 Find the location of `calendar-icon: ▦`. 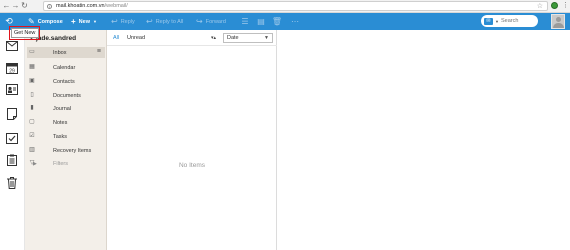

calendar-icon: ▦ is located at coordinates (32, 67).